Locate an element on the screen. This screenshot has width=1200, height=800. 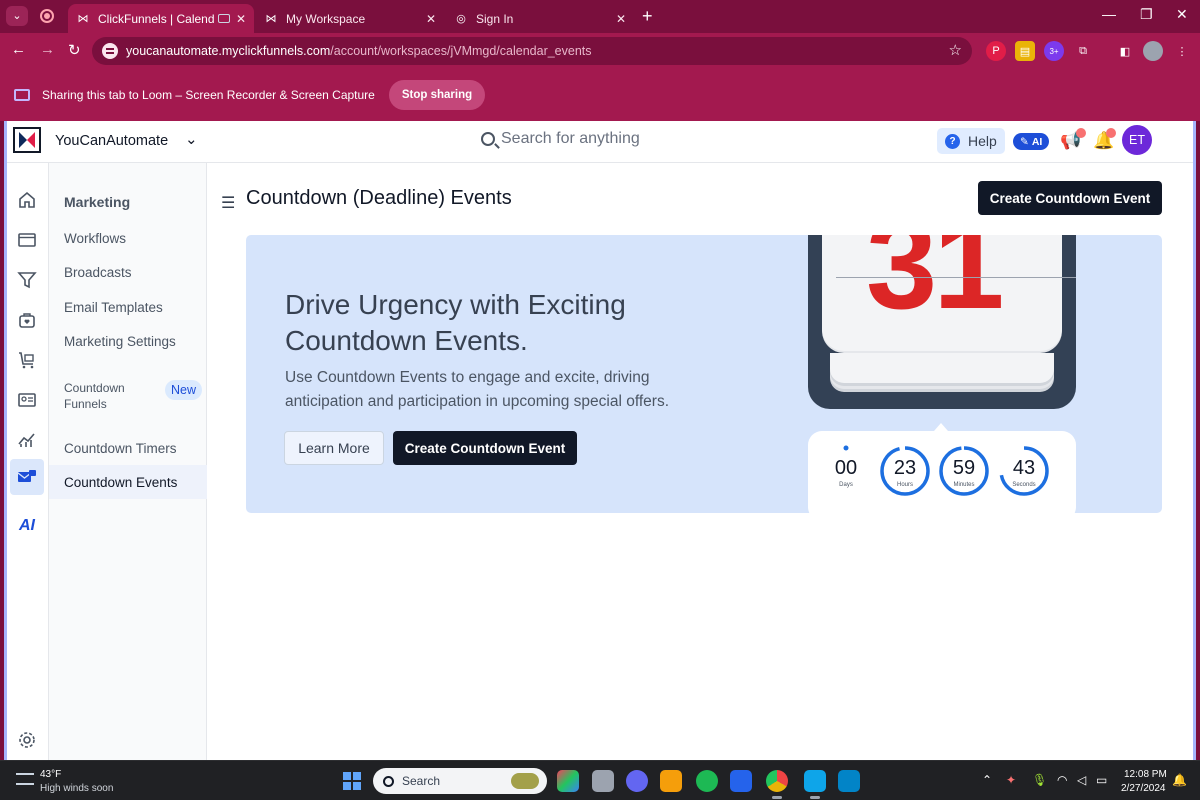
outlook-icon is located at coordinates (815, 784).